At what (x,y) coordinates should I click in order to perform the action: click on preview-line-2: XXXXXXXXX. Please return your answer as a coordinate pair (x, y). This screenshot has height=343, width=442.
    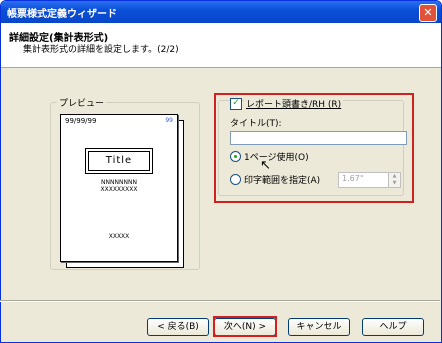
    Looking at the image, I should click on (119, 189).